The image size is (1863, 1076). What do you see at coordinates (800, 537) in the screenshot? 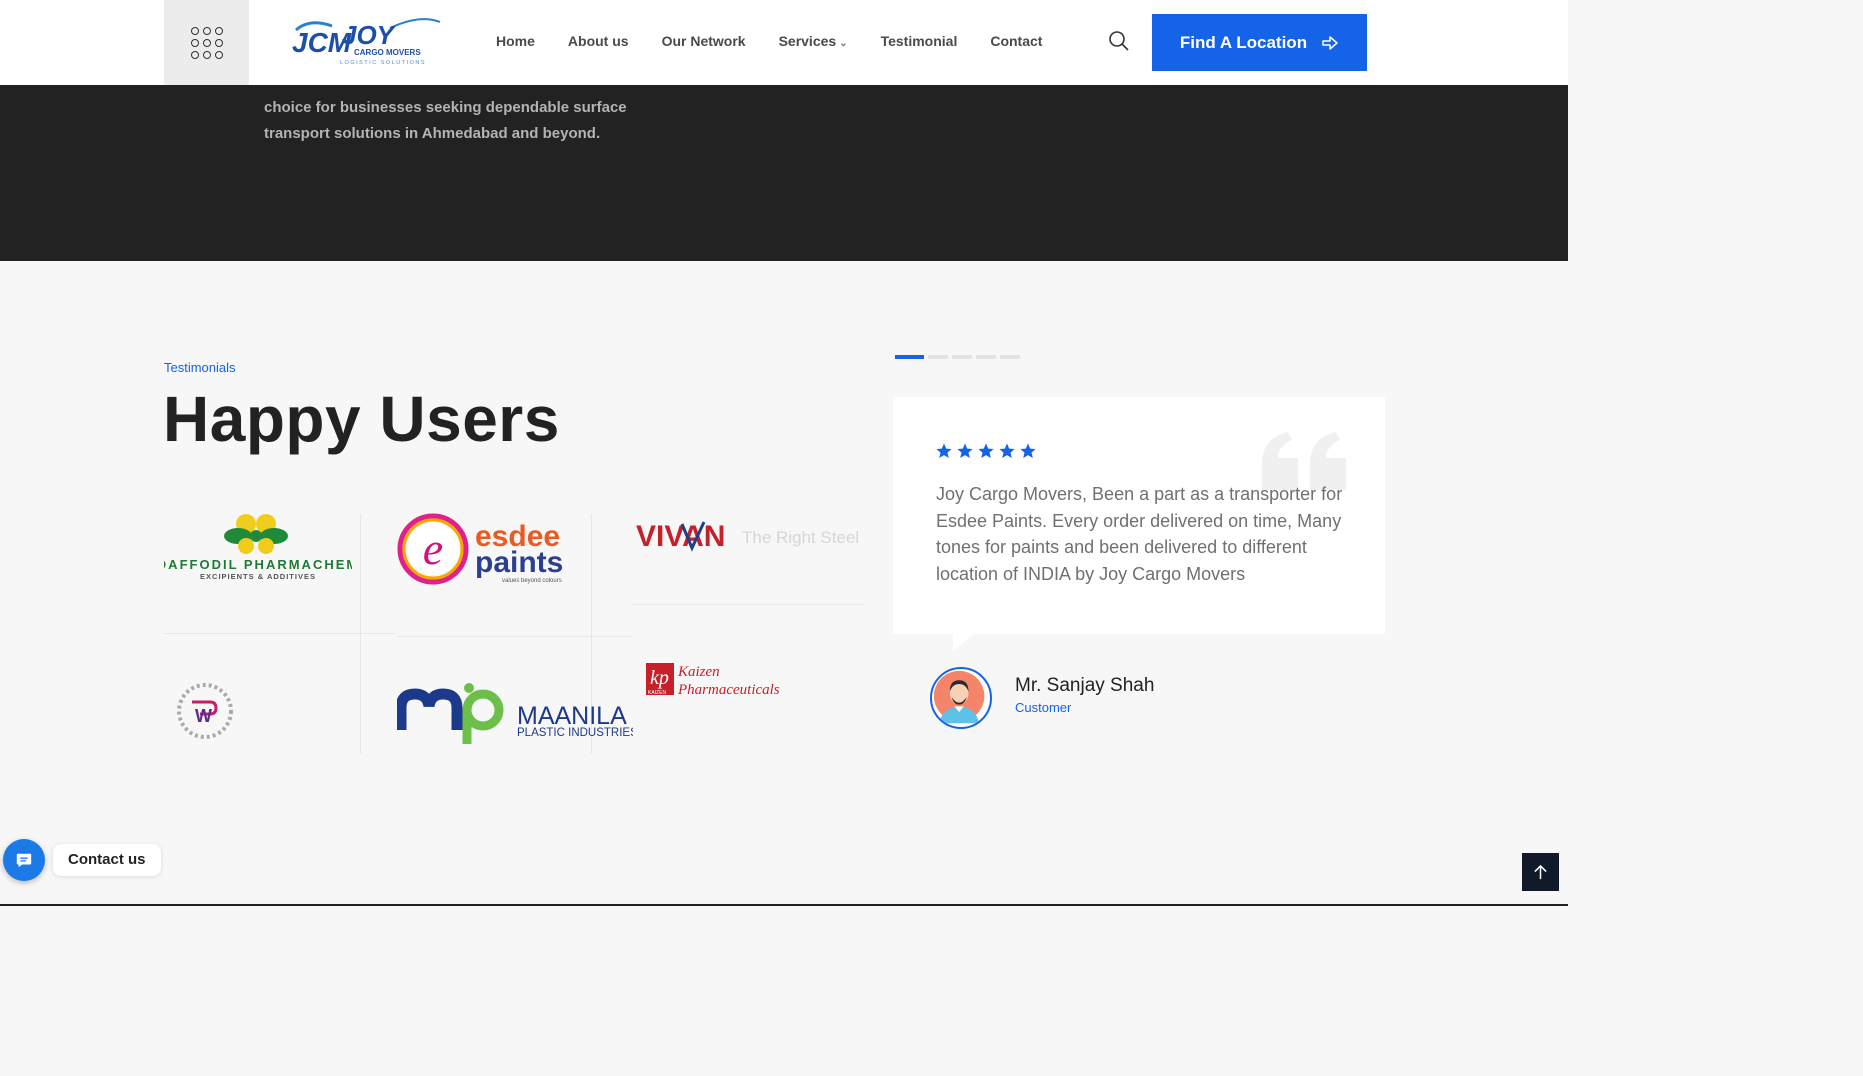
I see `client-tagline: The Right Steel` at bounding box center [800, 537].